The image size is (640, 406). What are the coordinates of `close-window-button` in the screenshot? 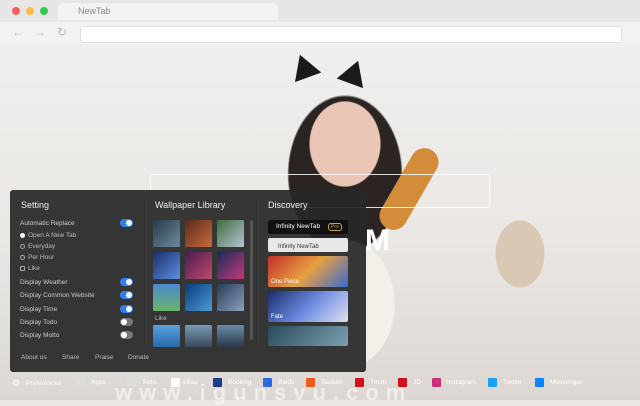 It's located at (16, 11).